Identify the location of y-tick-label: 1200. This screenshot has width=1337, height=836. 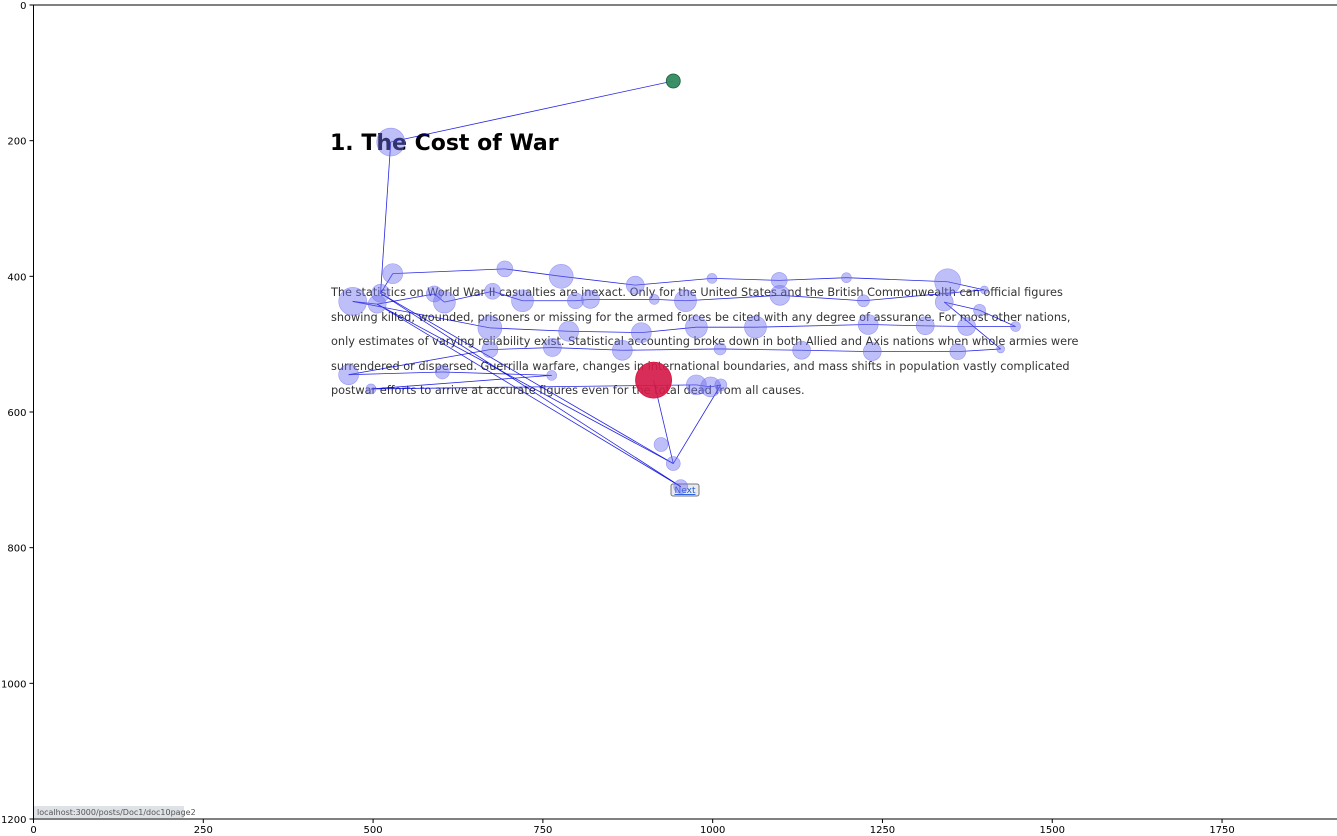
(13, 820).